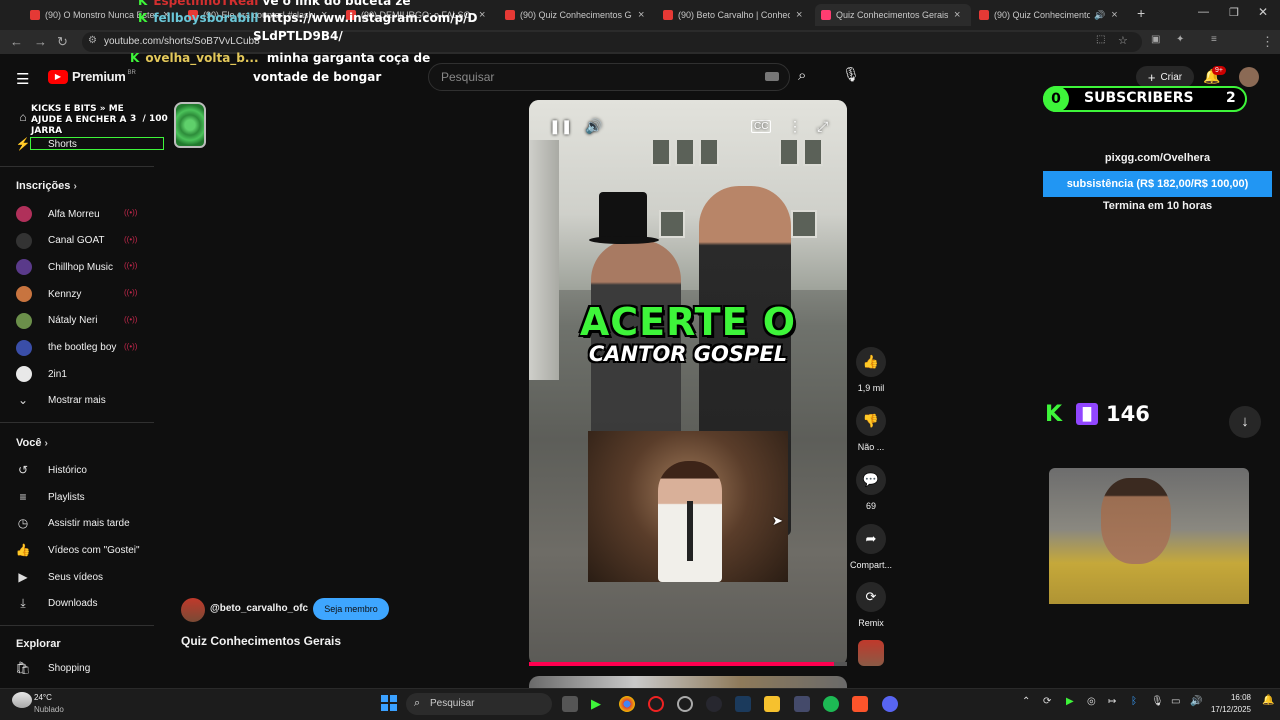  What do you see at coordinates (1042, 15) in the screenshot?
I see `tab-label: (90) Quiz Conhecimentos G` at bounding box center [1042, 15].